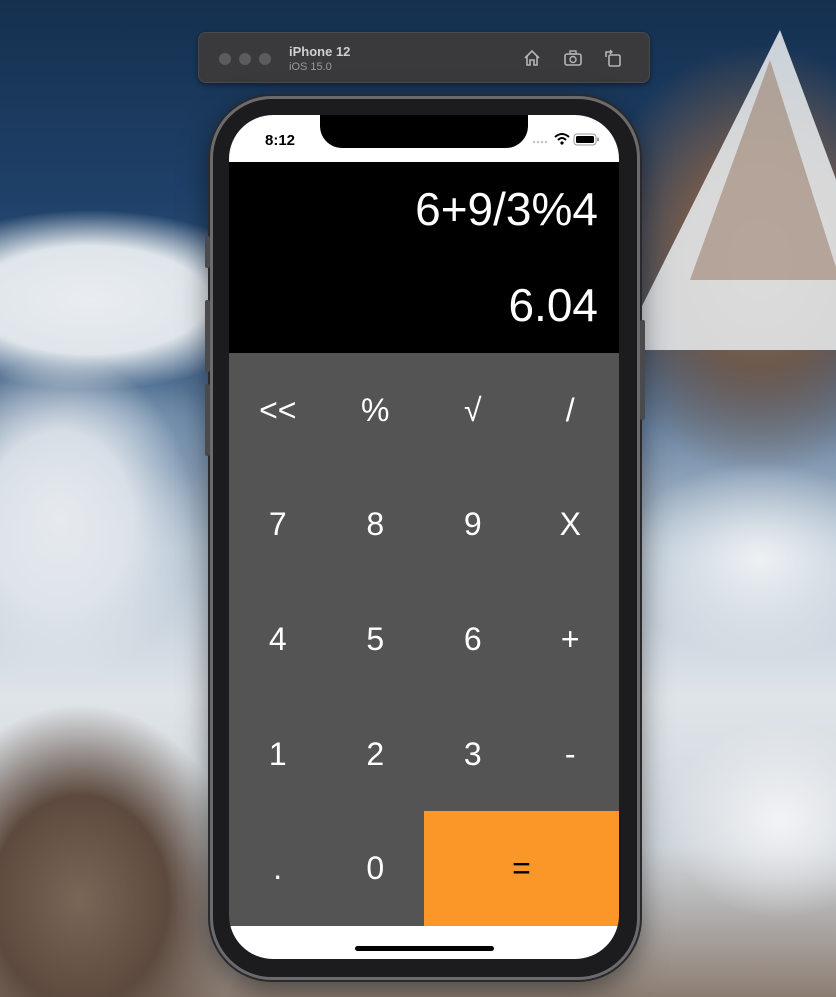 The width and height of the screenshot is (836, 997). I want to click on digit-0-button: 0, so click(376, 868).